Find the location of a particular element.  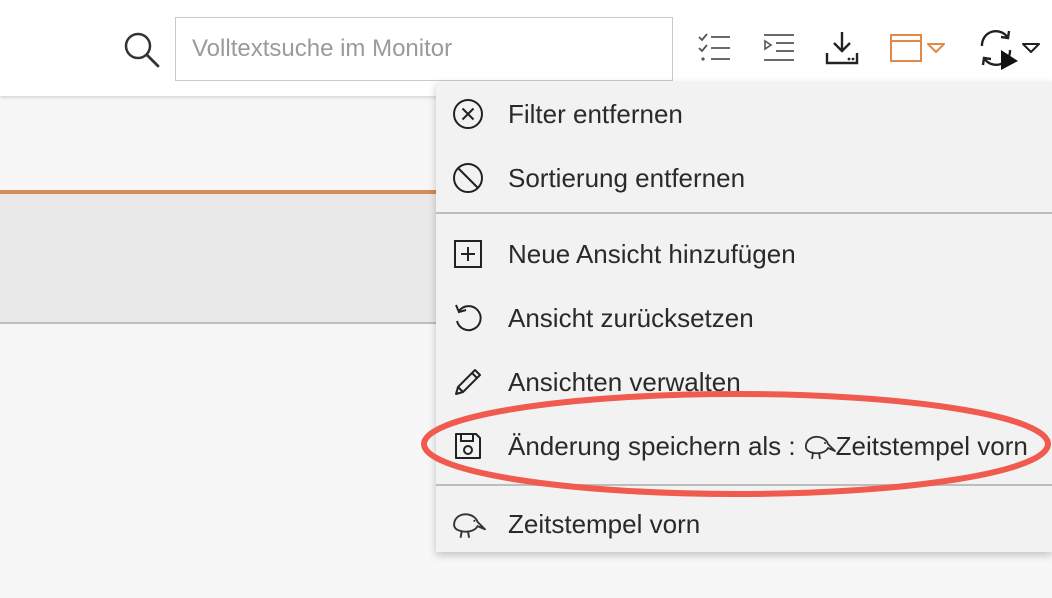

plus-square-icon is located at coordinates (468, 254).